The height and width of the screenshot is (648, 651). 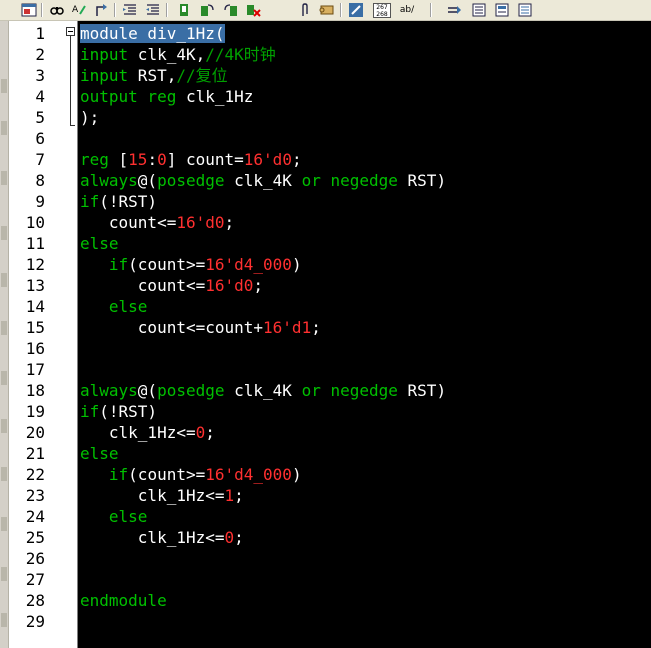 I want to click on code-token: clk_4K,, so click(x=167, y=54).